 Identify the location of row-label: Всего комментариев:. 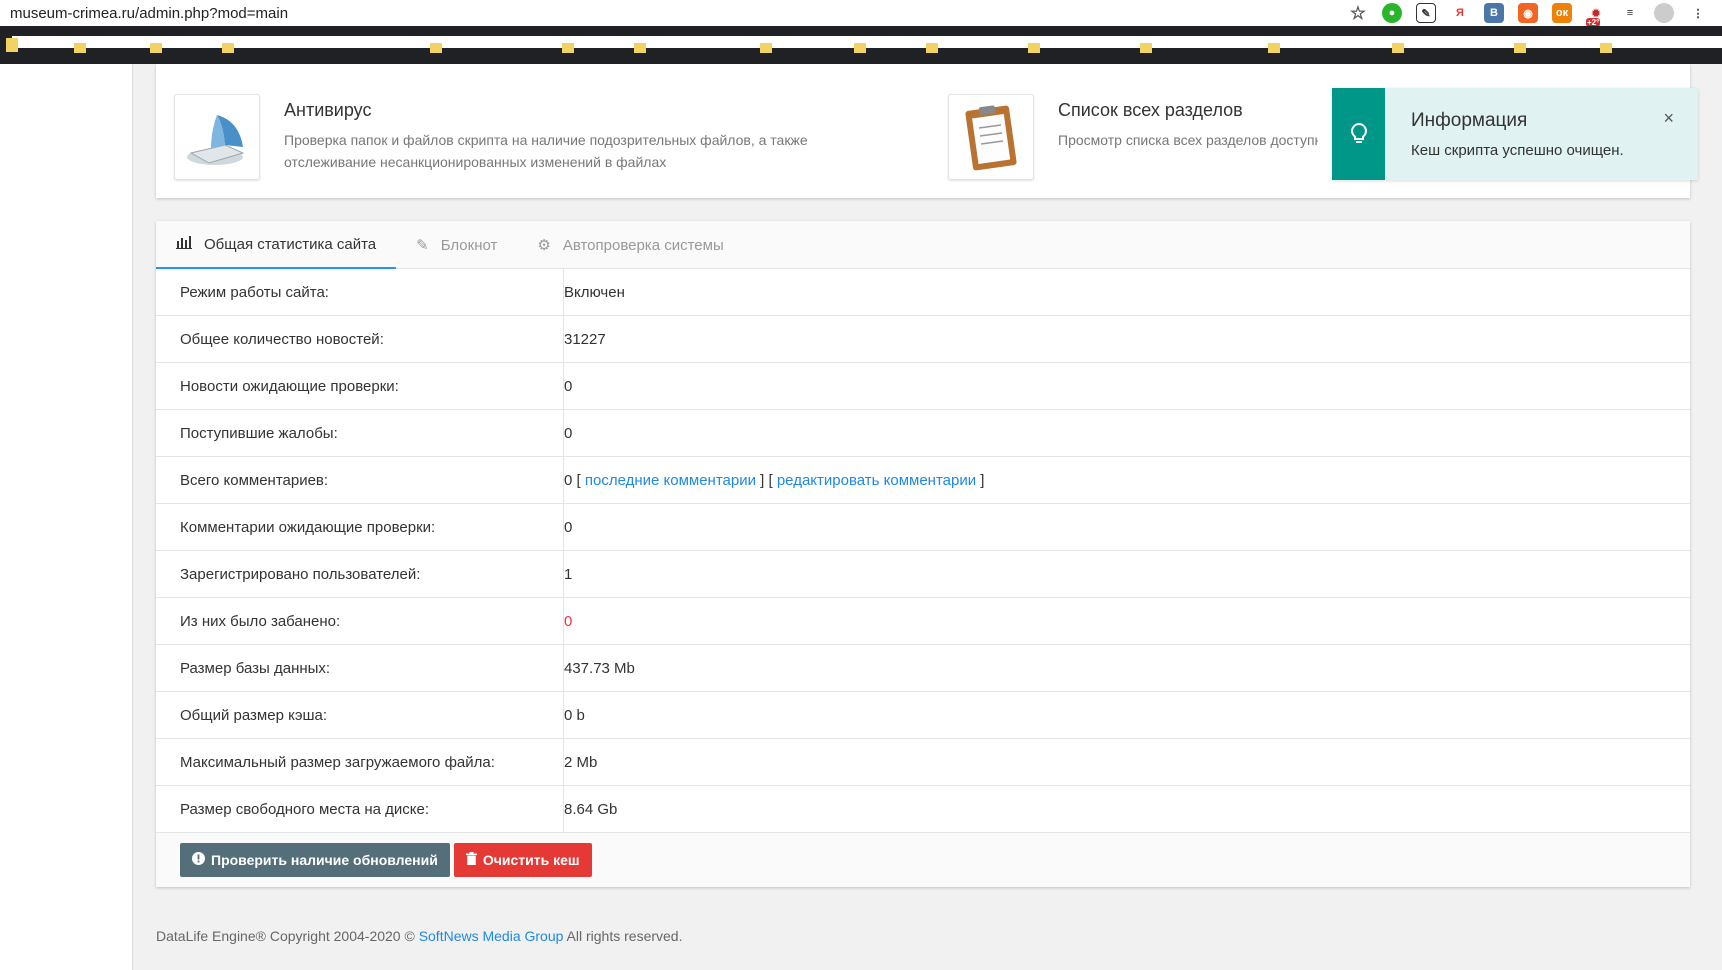
(360, 480).